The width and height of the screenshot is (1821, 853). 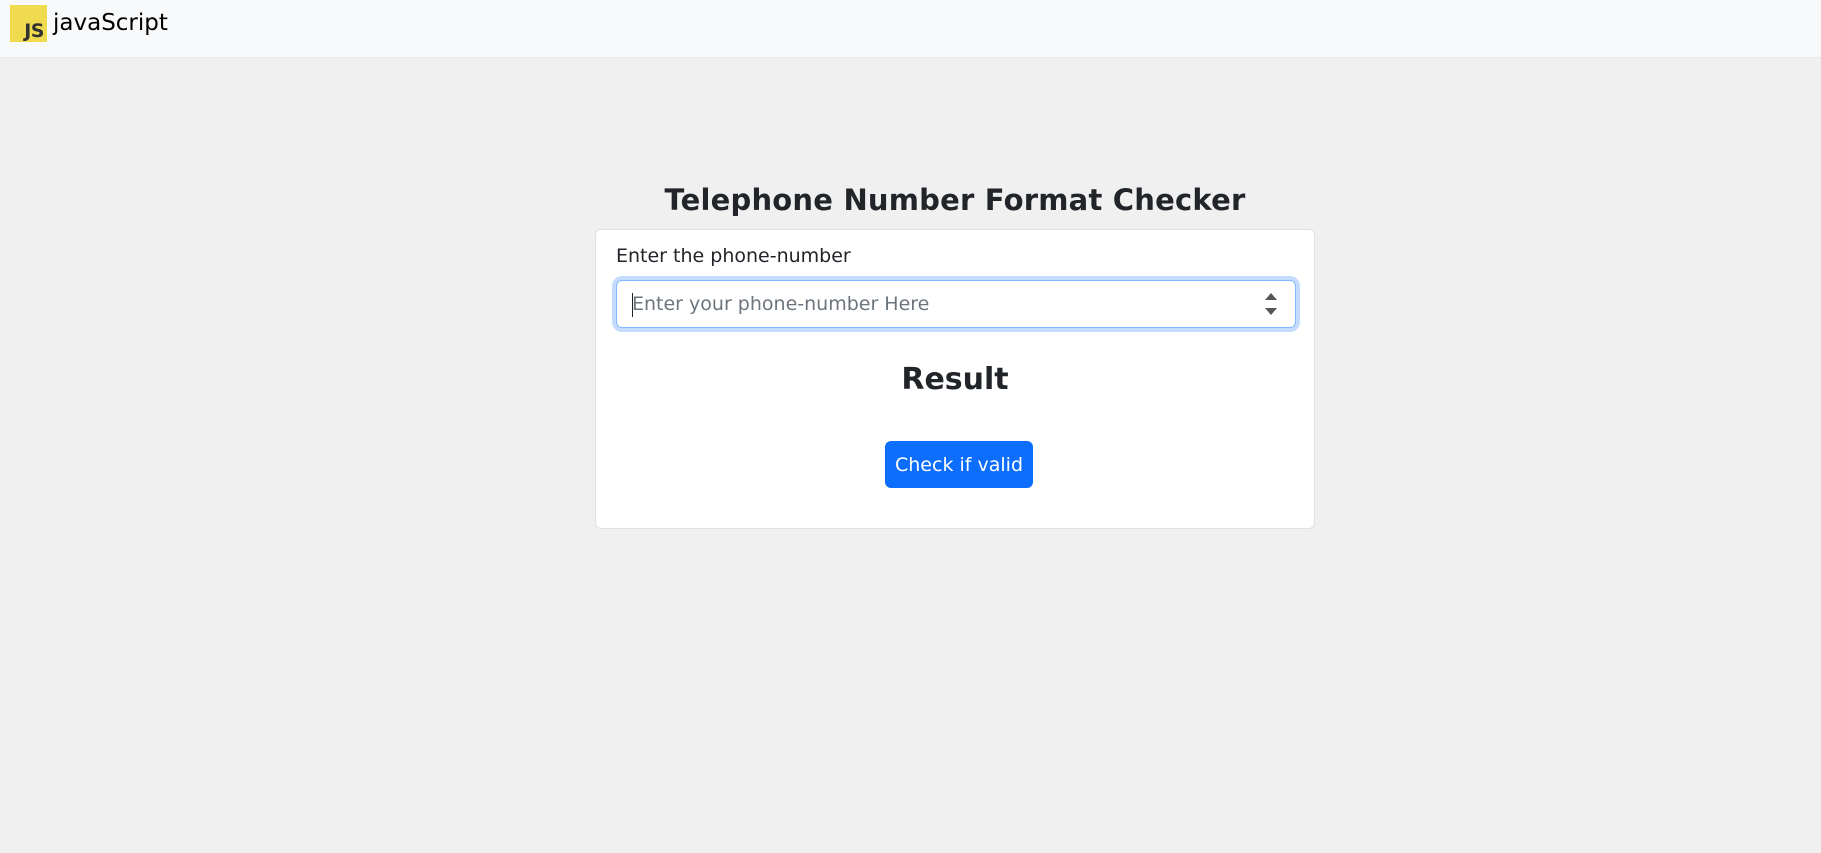 What do you see at coordinates (959, 464) in the screenshot?
I see `check-if-valid-button: Check if valid` at bounding box center [959, 464].